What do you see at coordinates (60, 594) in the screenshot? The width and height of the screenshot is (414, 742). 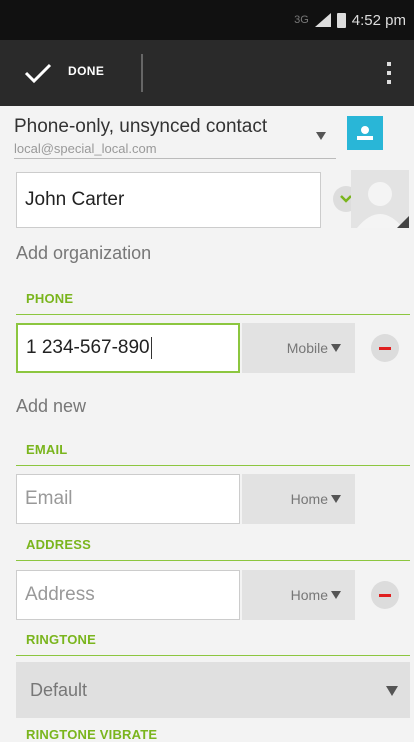 I see `address-placeholder: Address` at bounding box center [60, 594].